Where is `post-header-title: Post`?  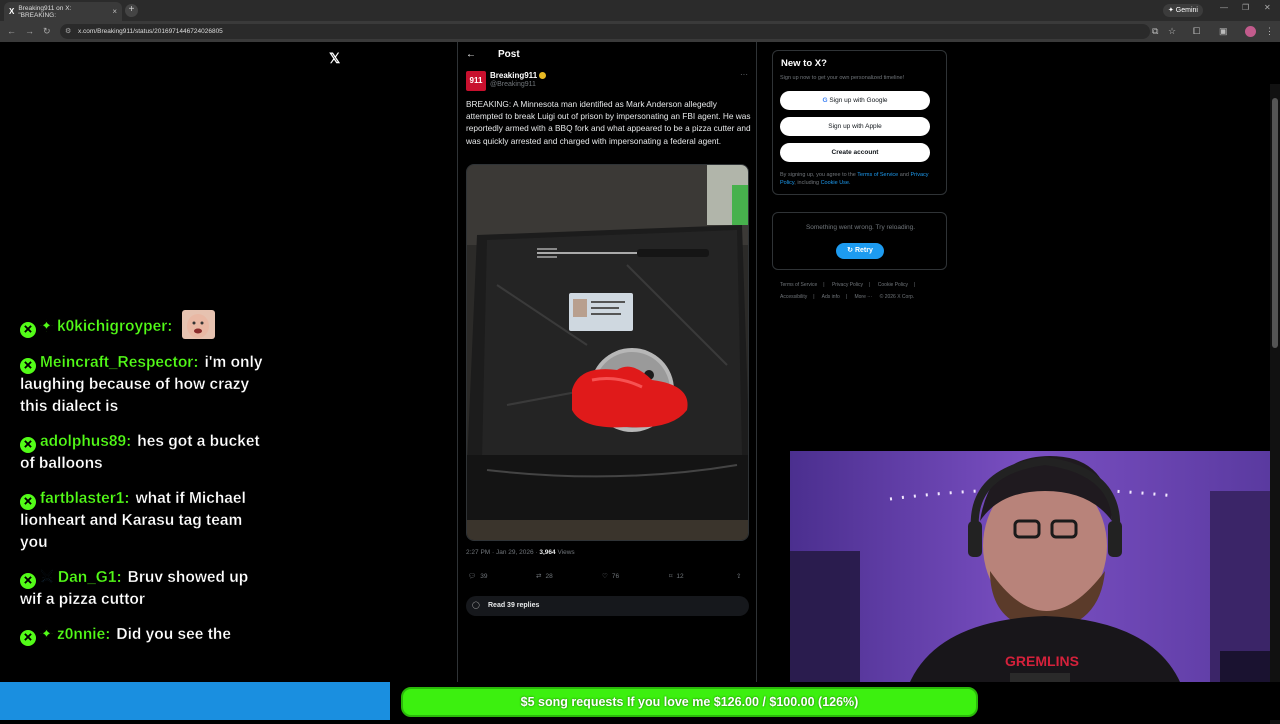 post-header-title: Post is located at coordinates (509, 54).